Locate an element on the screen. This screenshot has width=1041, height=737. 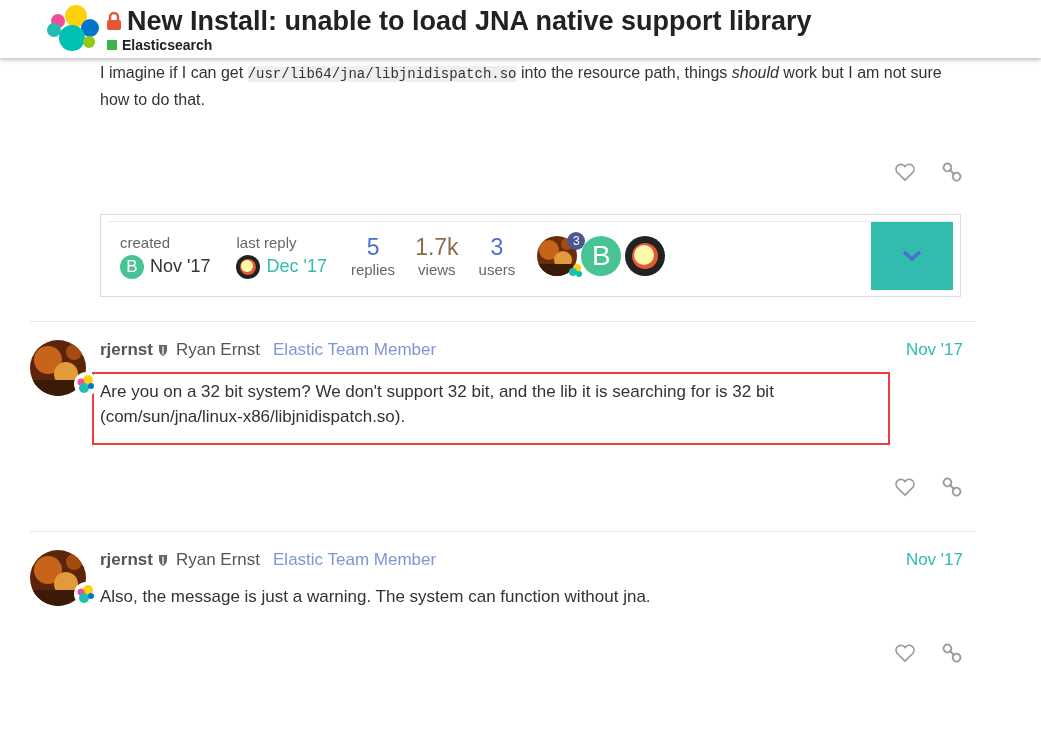
topic-title: New Install: unable to load JNA native support library is located at coordinates (469, 21).